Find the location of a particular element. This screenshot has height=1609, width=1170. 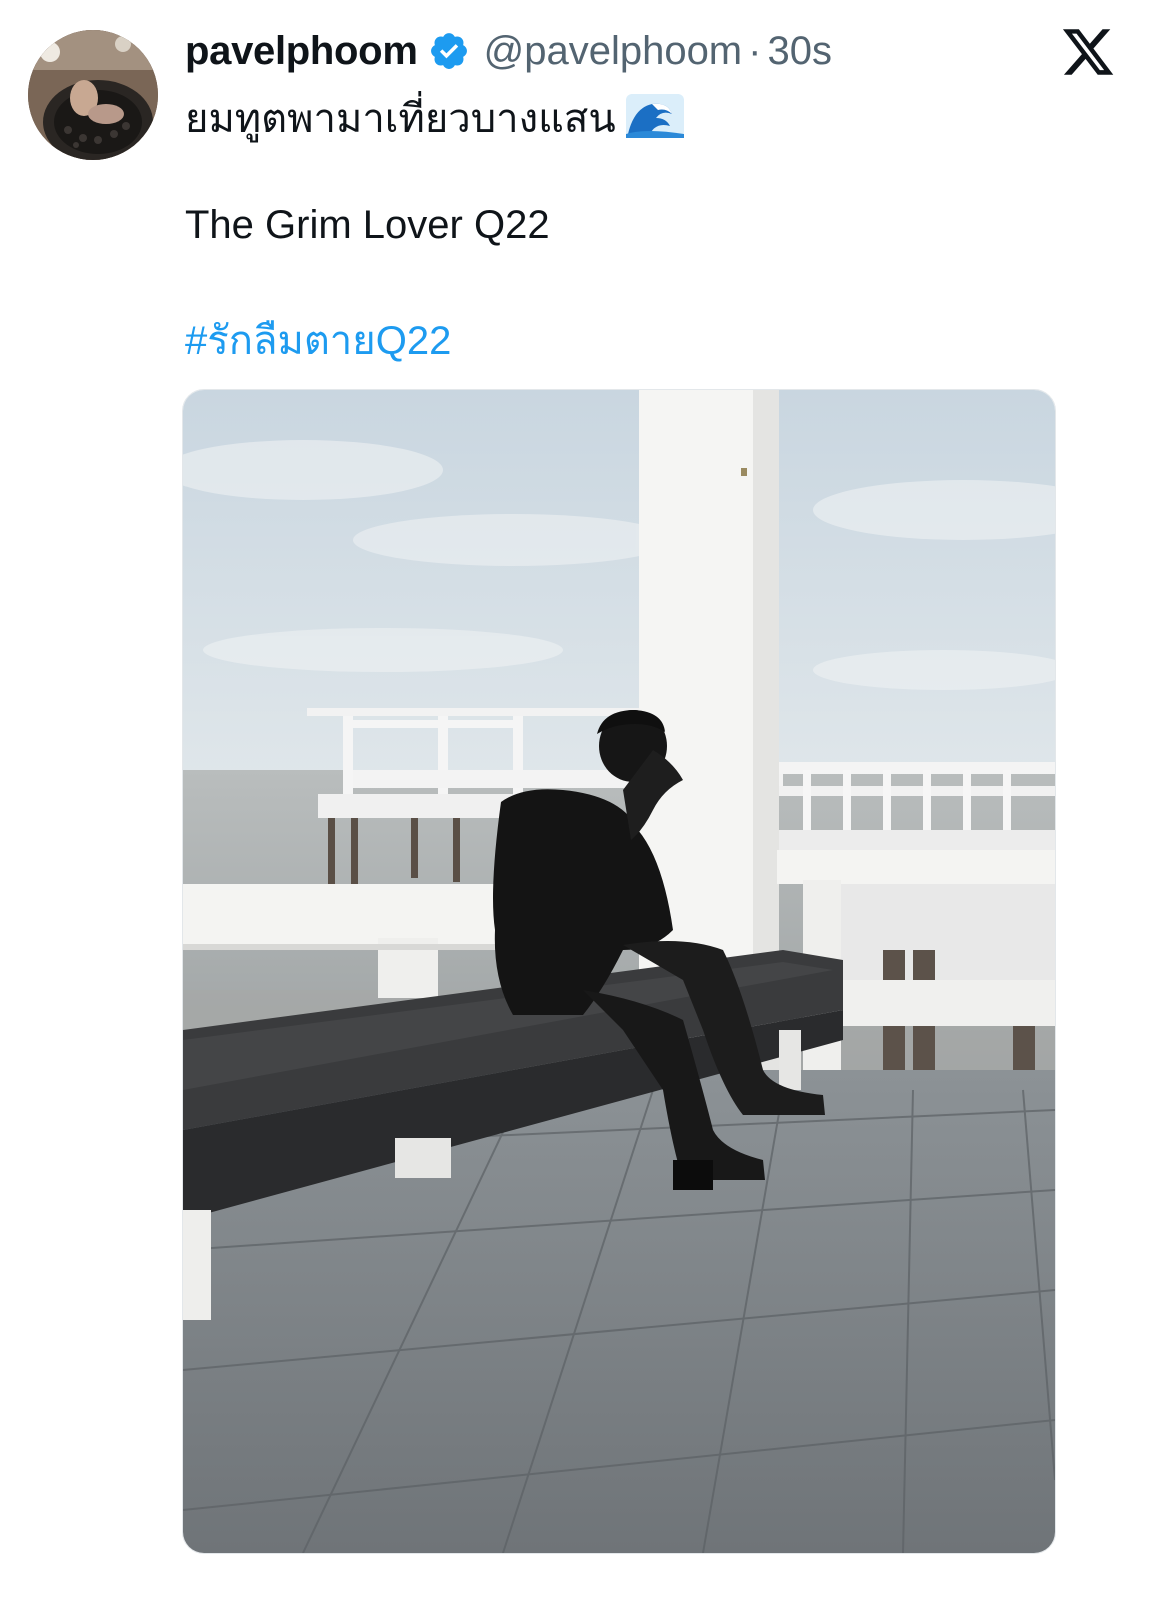

avatar is located at coordinates (93, 95).